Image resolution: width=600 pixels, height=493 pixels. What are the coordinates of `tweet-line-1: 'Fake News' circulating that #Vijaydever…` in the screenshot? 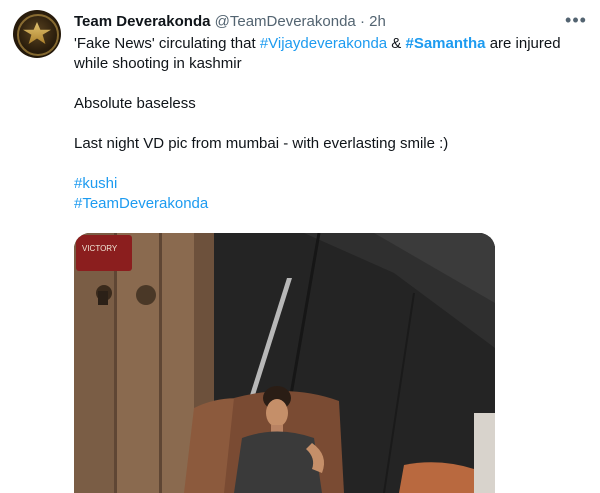 It's located at (330, 44).